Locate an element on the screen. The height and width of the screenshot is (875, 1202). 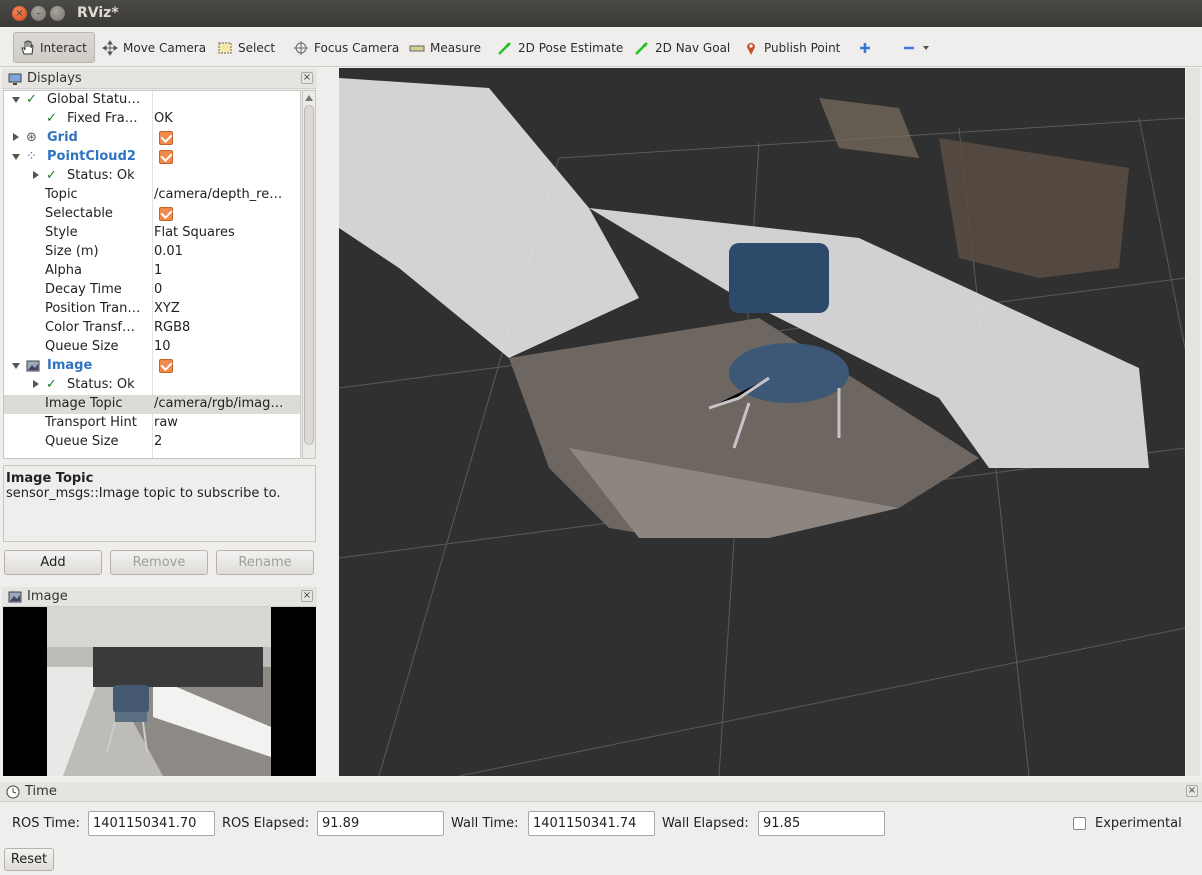
tree-value: 0 is located at coordinates (225, 289).